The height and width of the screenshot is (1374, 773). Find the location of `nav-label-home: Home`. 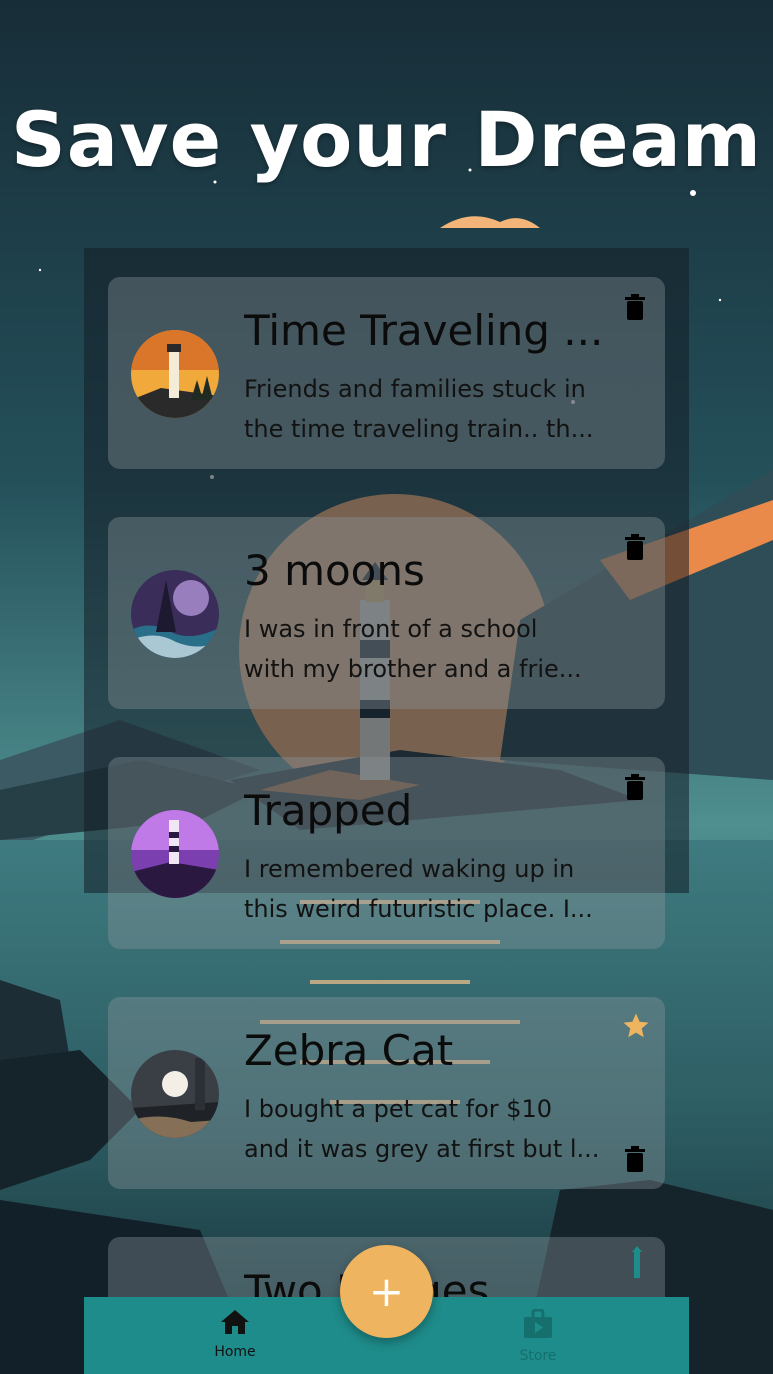

nav-label-home: Home is located at coordinates (235, 1352).